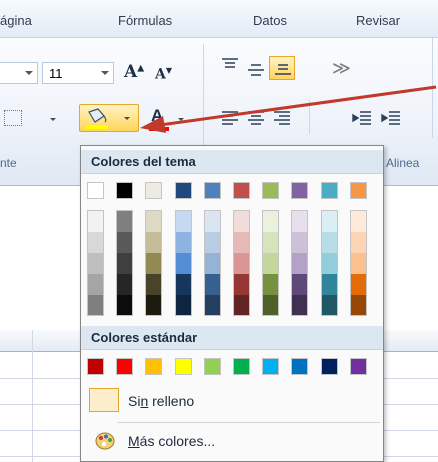 The height and width of the screenshot is (462, 438). I want to click on align-left-icon, so click(230, 118).